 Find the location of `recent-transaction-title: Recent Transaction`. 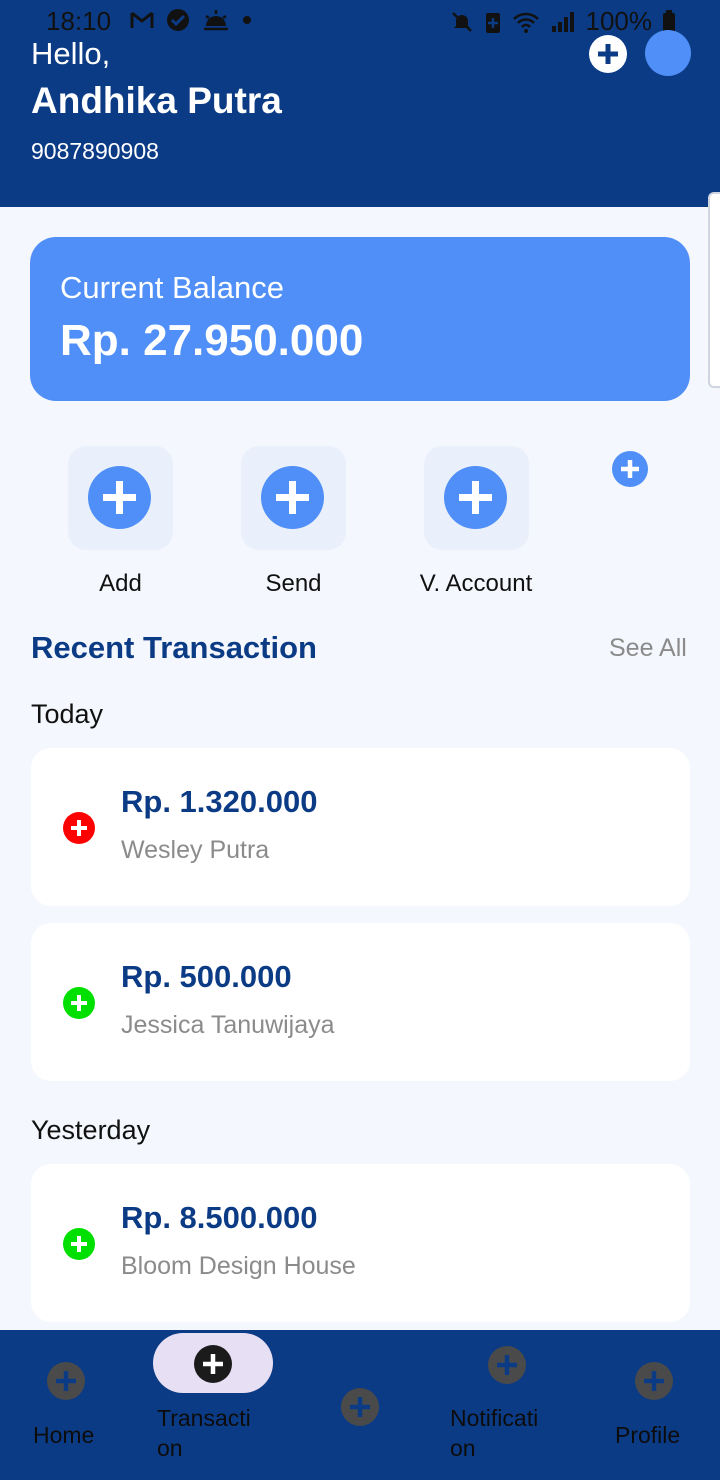

recent-transaction-title: Recent Transaction is located at coordinates (174, 647).